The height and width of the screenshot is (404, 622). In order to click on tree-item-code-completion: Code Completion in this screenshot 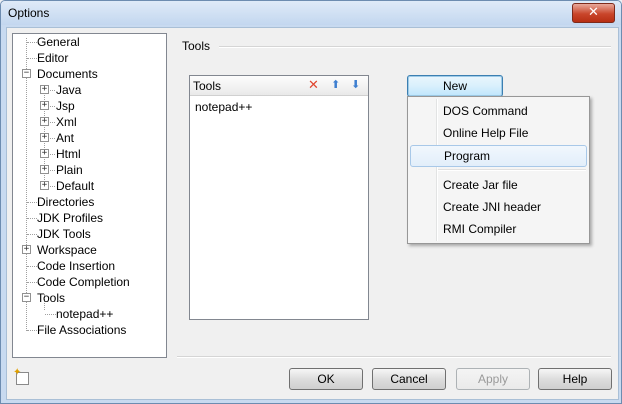, I will do `click(88, 282)`.